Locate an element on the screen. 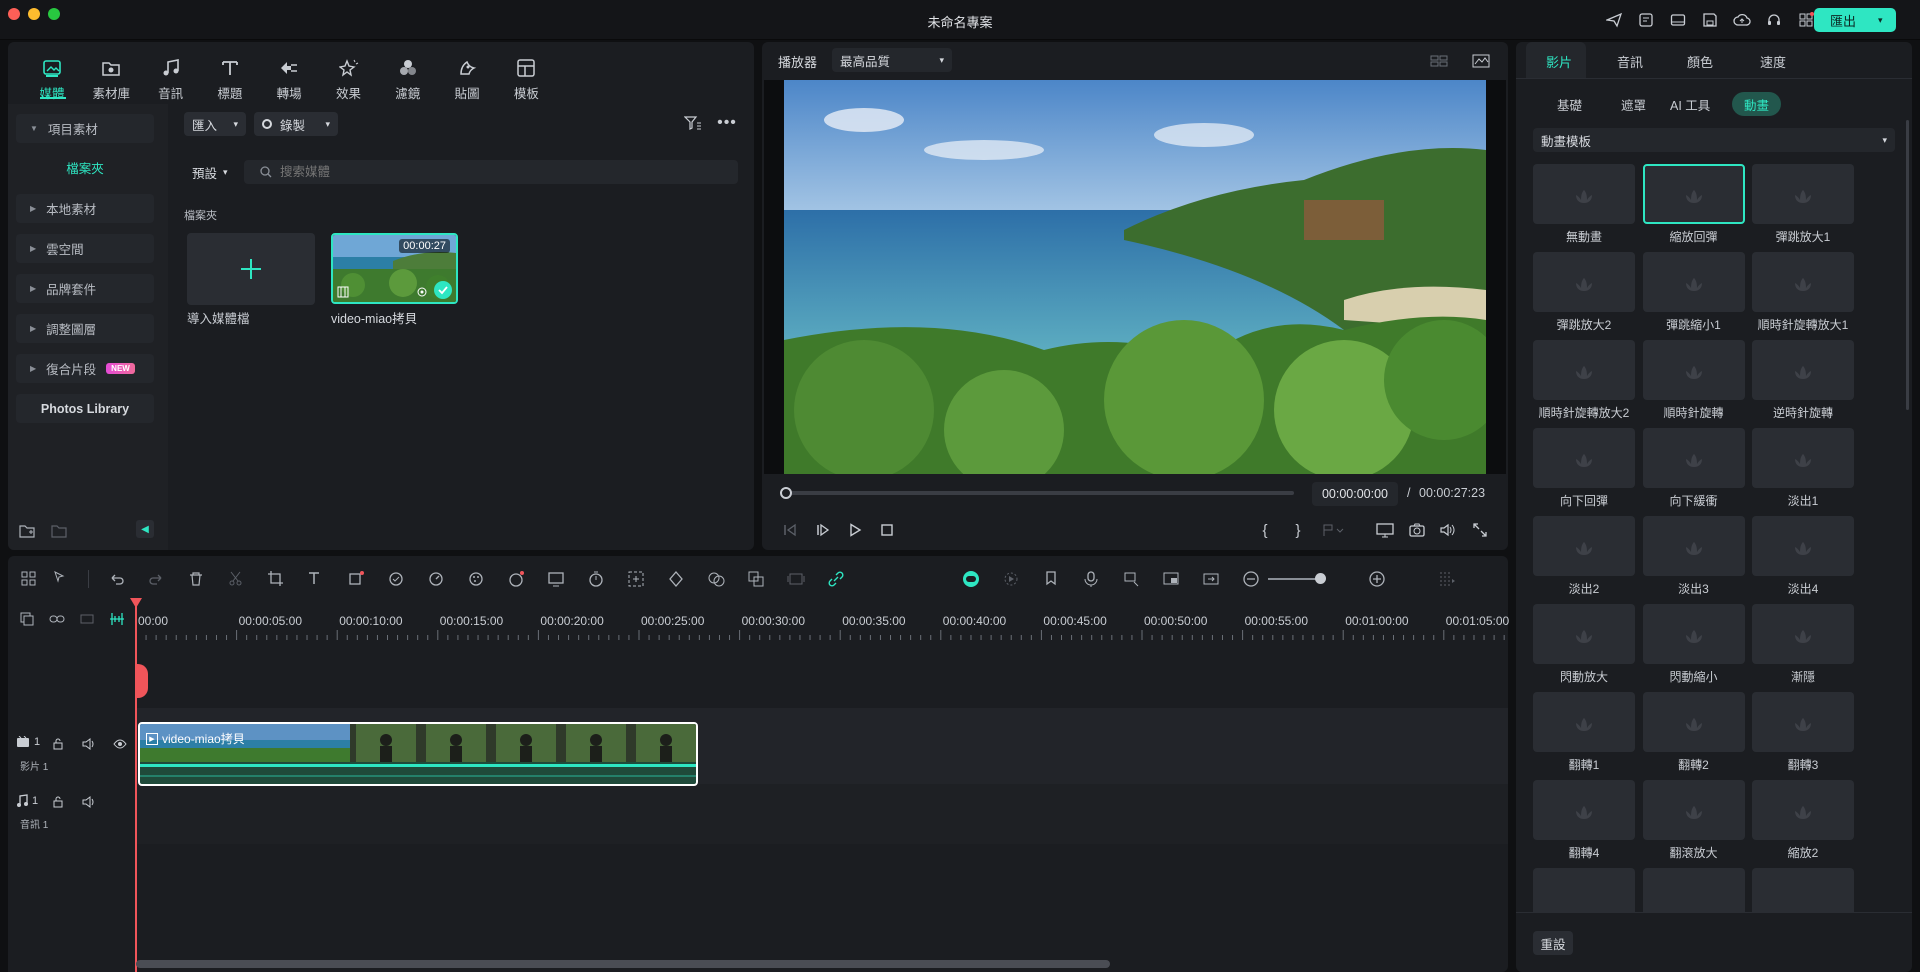 Image resolution: width=1920 pixels, height=972 pixels. animation-preset: 無動畫 is located at coordinates (1584, 207).